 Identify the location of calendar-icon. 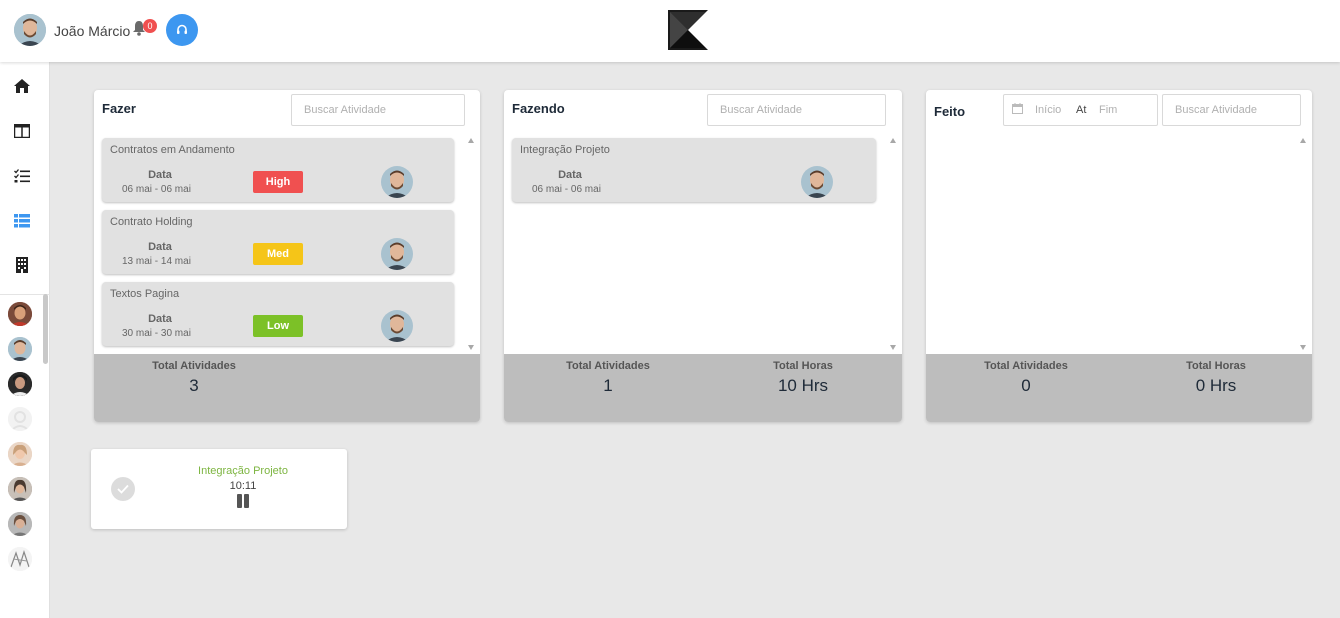
(1017, 110).